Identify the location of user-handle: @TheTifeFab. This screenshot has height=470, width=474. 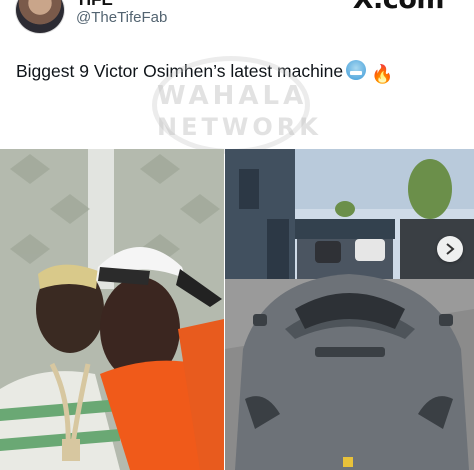
(121, 17).